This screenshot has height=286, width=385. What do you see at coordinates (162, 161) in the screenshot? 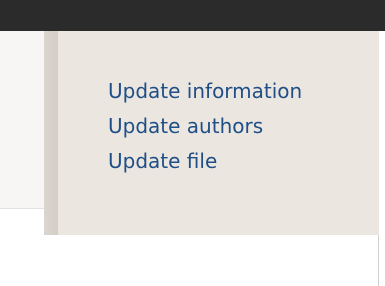
I see `update-file-link: Update file` at bounding box center [162, 161].